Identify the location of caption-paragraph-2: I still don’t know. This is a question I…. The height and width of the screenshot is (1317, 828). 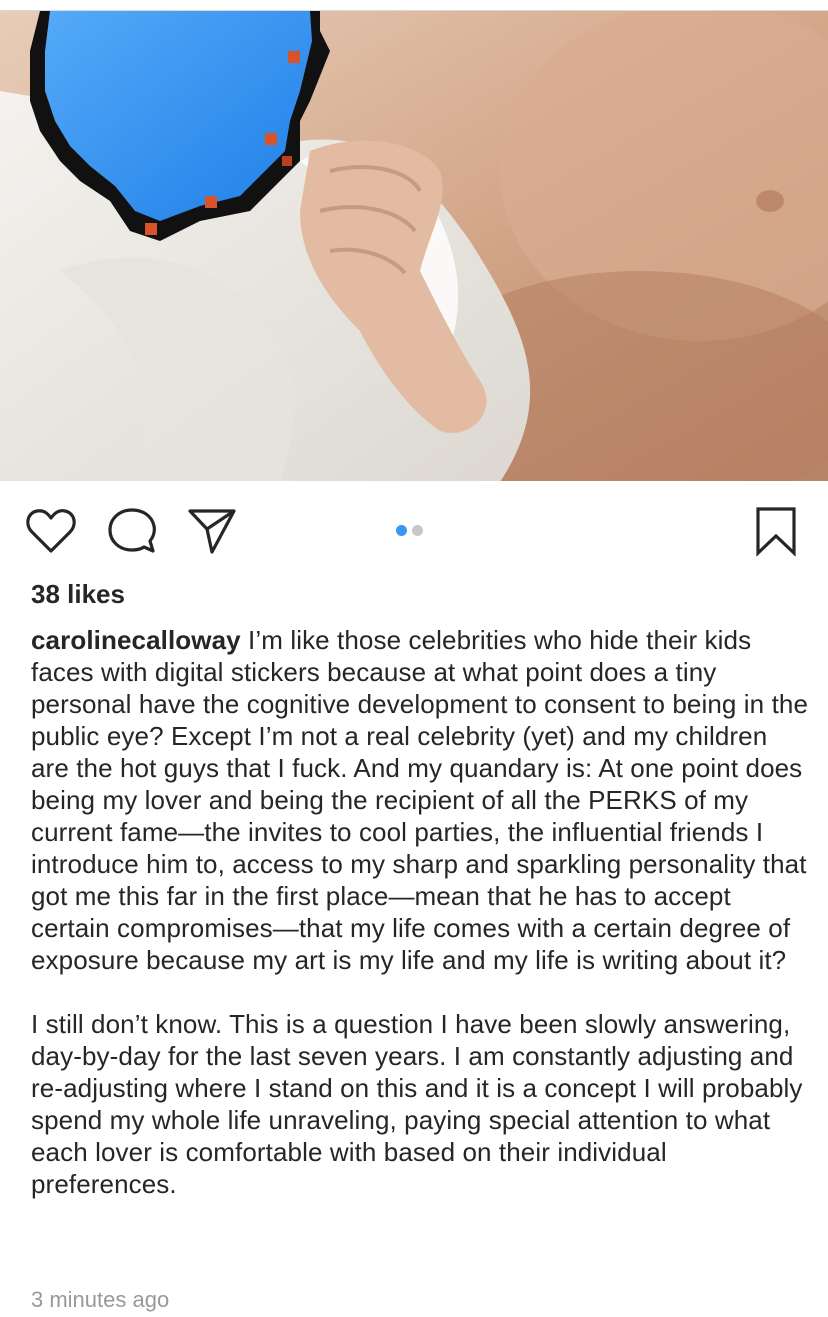
(417, 1104).